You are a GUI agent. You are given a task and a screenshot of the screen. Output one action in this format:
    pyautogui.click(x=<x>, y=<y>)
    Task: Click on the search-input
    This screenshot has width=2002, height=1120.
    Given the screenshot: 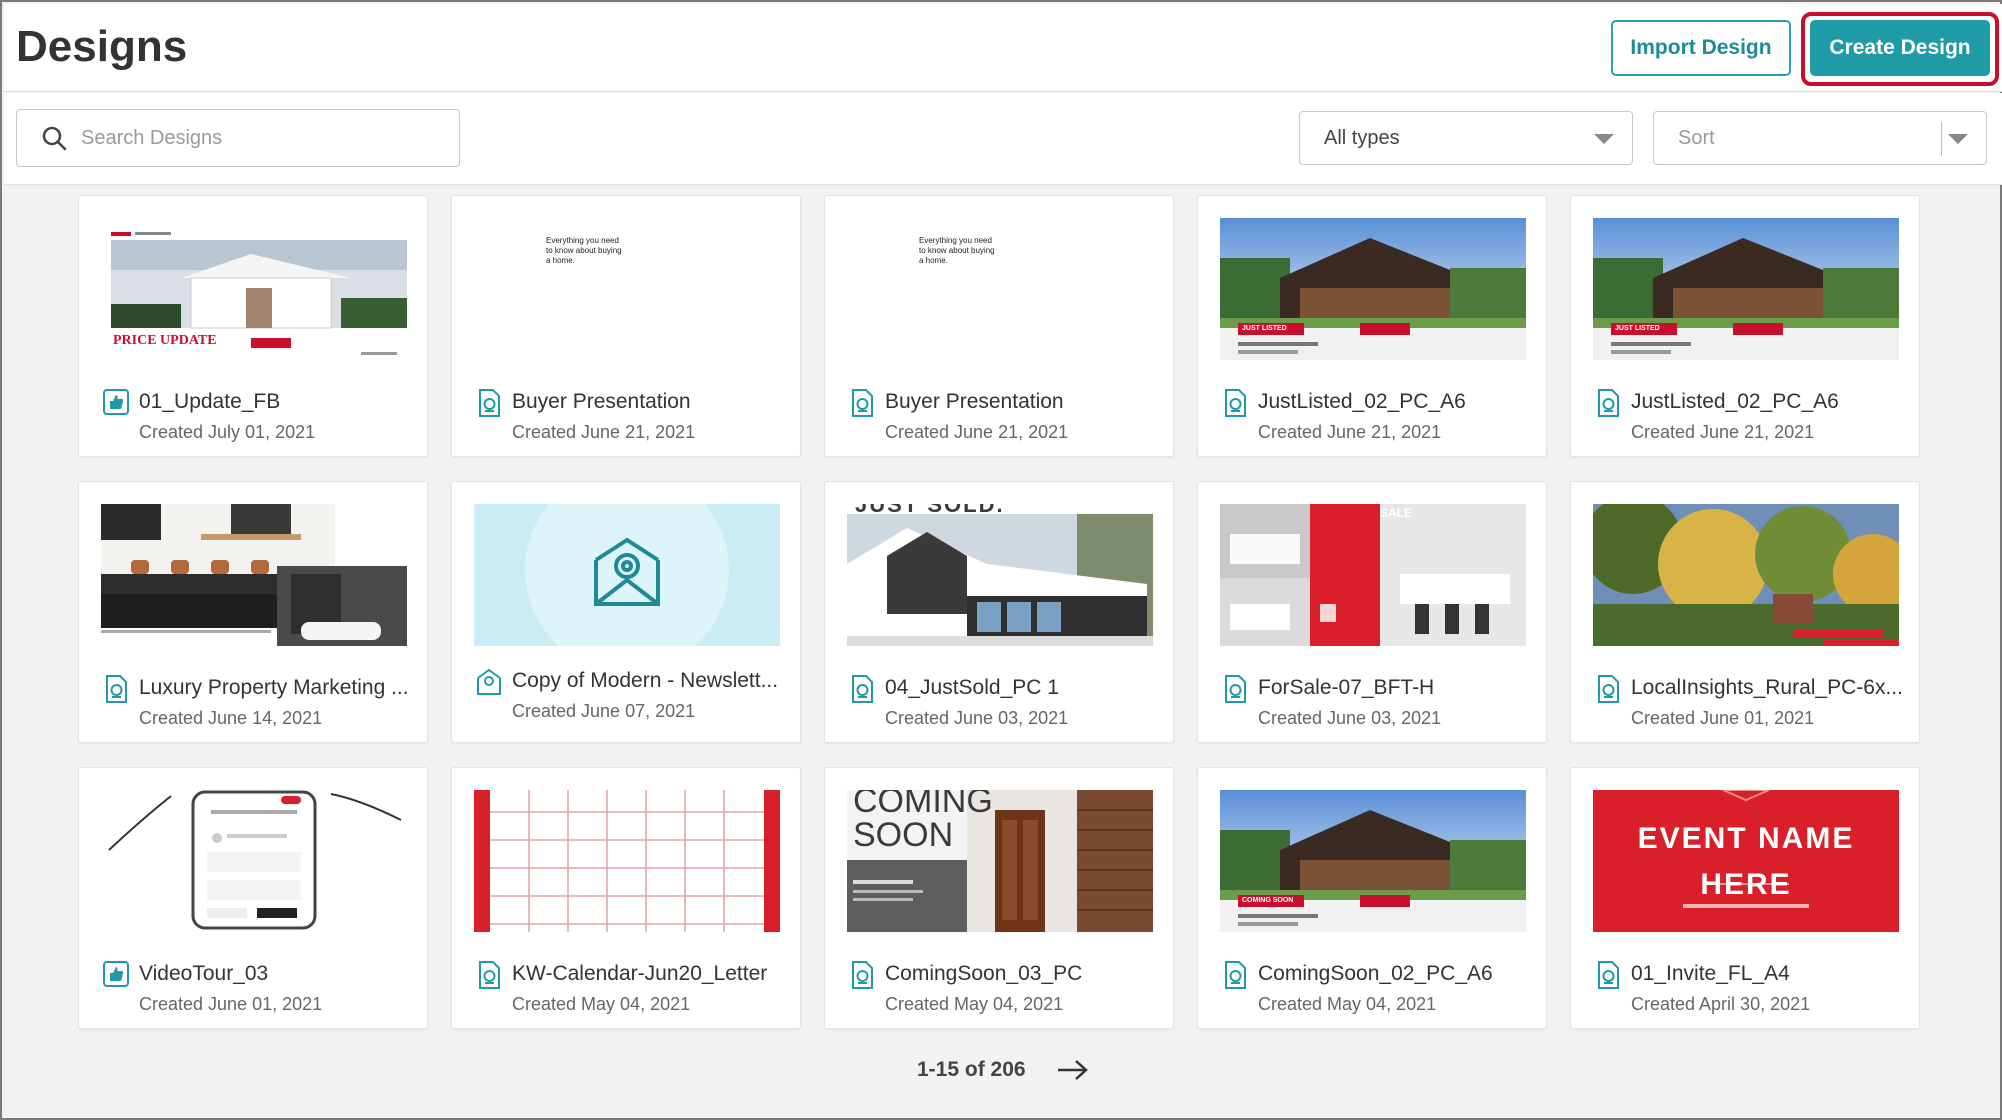 What is the action you would take?
    pyautogui.click(x=261, y=138)
    